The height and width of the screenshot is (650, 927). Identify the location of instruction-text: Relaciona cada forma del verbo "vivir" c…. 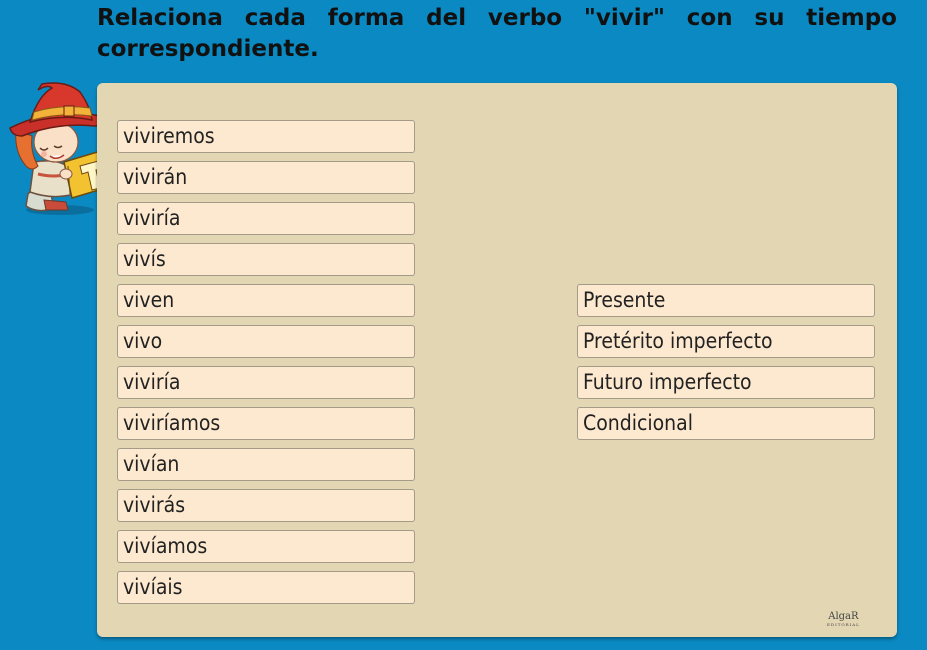
(497, 33).